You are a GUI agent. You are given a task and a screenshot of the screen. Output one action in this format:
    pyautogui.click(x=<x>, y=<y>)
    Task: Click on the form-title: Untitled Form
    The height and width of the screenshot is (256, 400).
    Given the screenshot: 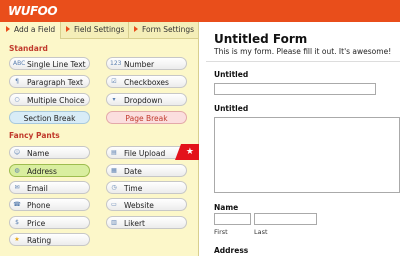 What is the action you would take?
    pyautogui.click(x=260, y=39)
    